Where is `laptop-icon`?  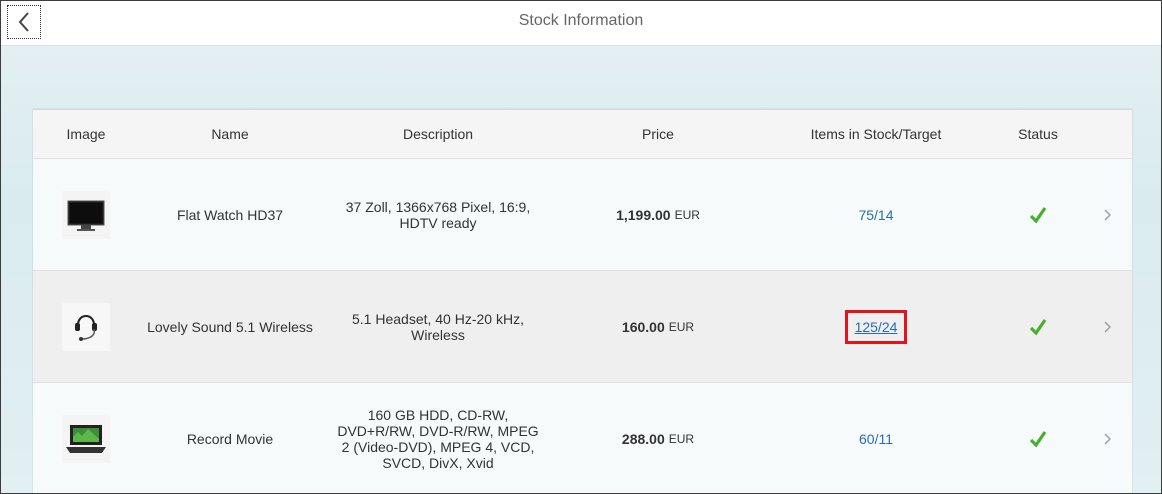 laptop-icon is located at coordinates (86, 438).